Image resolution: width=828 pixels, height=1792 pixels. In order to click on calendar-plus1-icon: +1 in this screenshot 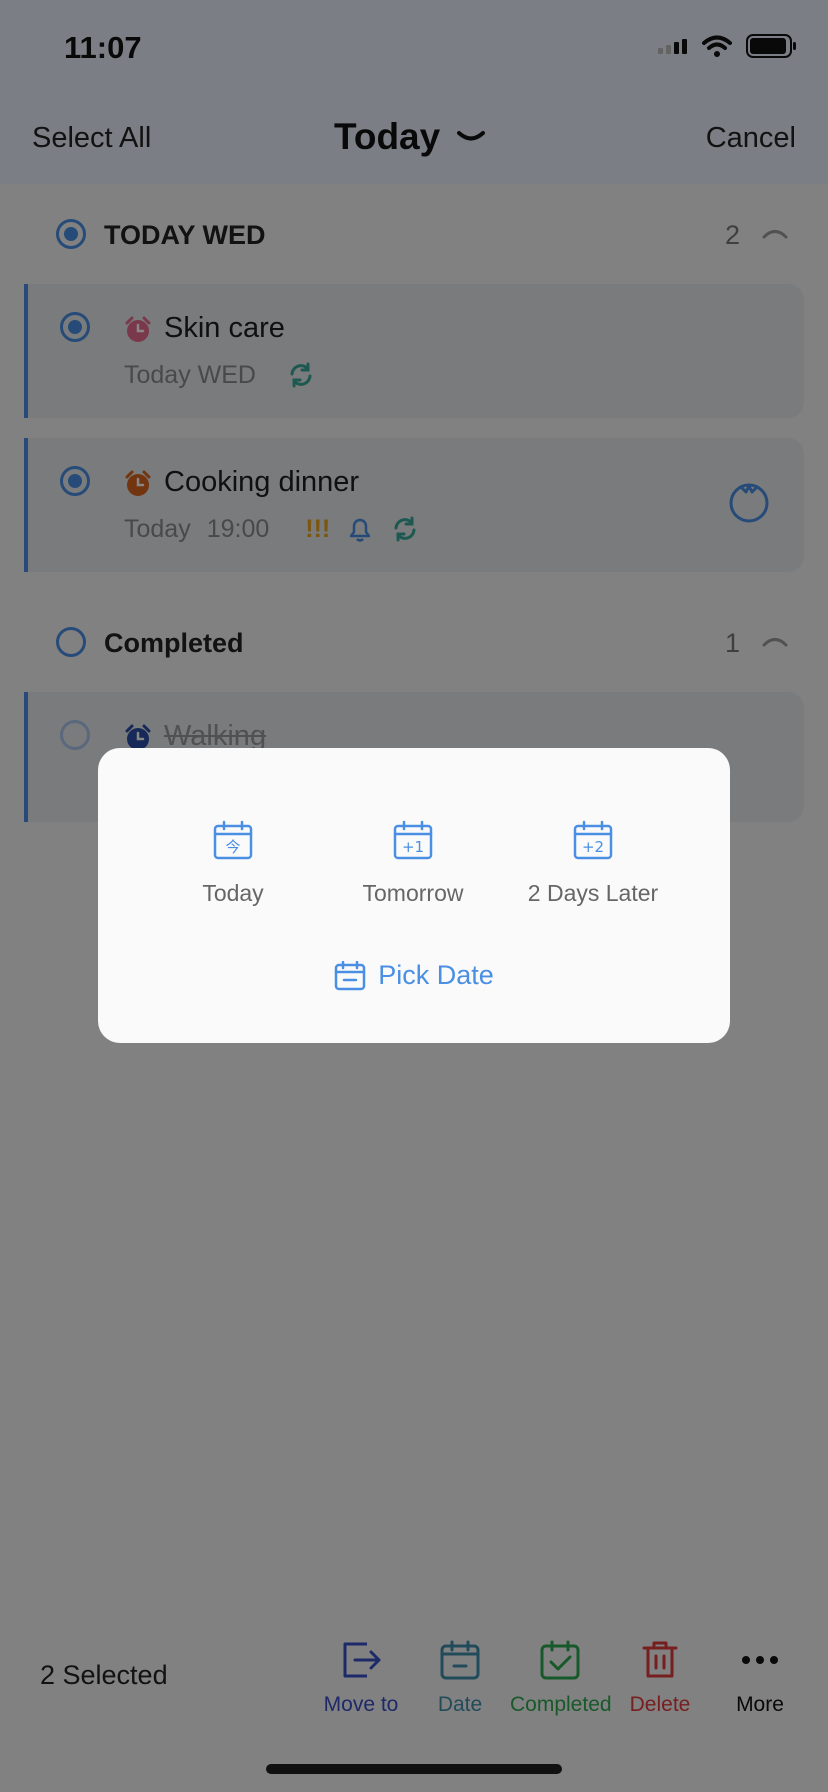, I will do `click(413, 840)`.